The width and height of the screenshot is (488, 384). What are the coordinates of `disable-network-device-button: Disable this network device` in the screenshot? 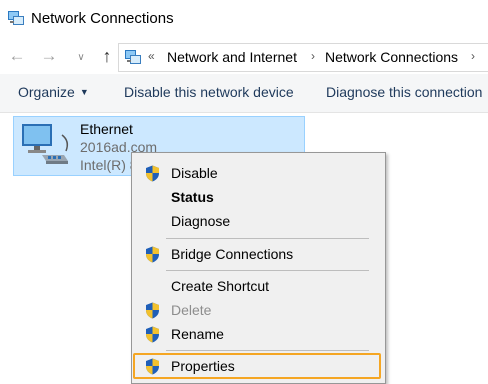 It's located at (209, 92).